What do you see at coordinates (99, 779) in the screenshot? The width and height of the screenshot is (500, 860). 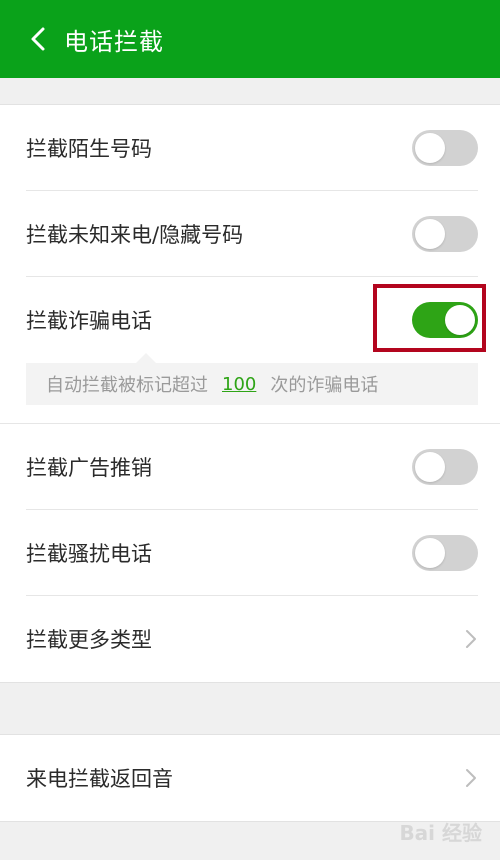 I see `setting-label: 来电拦截返回音` at bounding box center [99, 779].